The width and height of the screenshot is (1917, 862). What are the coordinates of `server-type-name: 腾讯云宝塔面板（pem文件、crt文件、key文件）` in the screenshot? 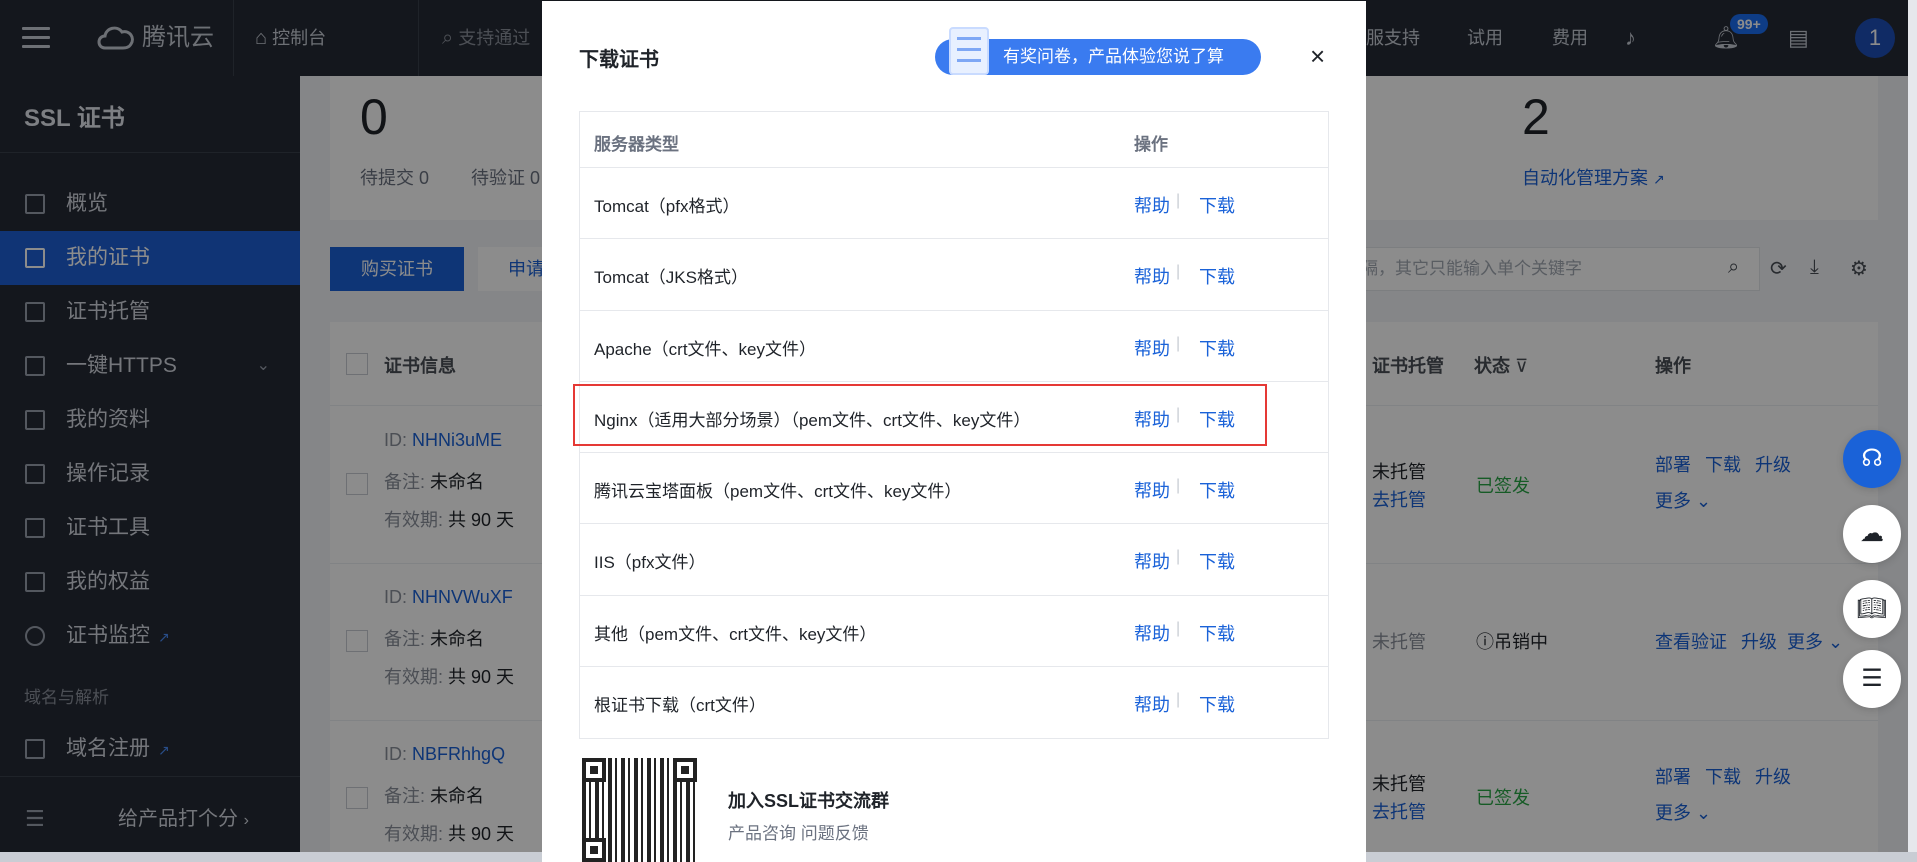 It's located at (778, 492).